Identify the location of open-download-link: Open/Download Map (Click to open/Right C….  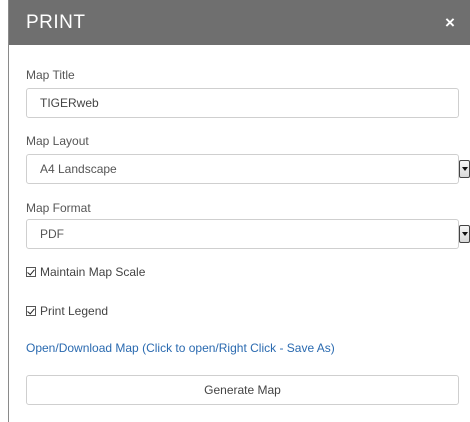
(180, 348).